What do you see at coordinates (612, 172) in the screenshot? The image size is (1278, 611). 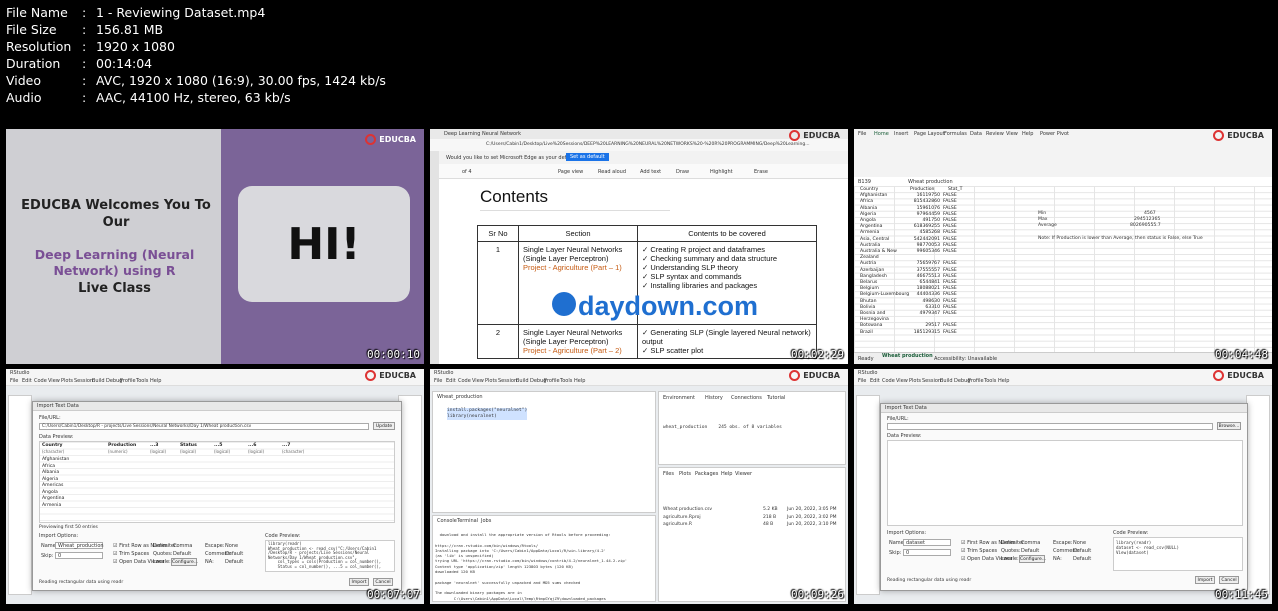 I see `read-aloud-button: Read aloud` at bounding box center [612, 172].